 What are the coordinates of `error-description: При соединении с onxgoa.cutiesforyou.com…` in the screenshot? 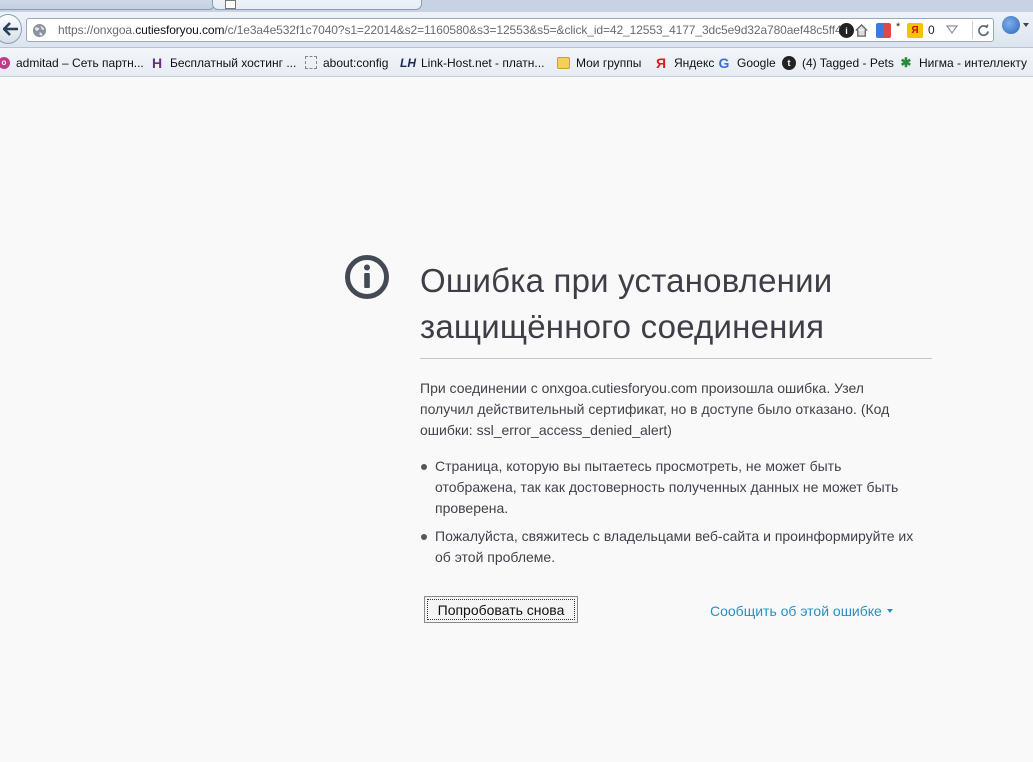 It's located at (655, 409).